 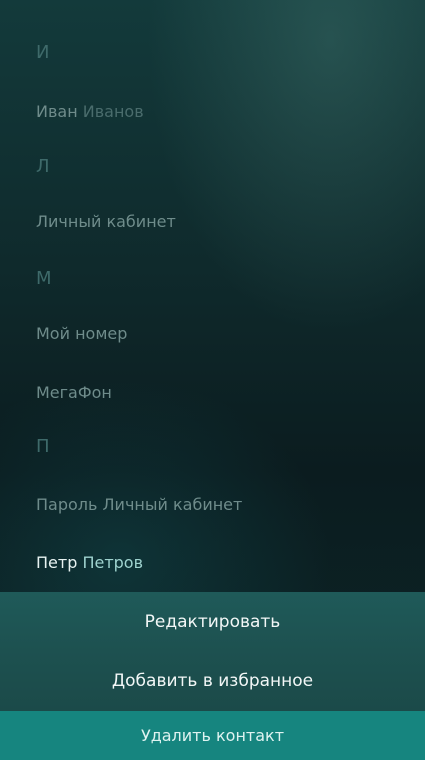 I want to click on delete-contact-button: Удалить контакт, so click(x=212, y=735).